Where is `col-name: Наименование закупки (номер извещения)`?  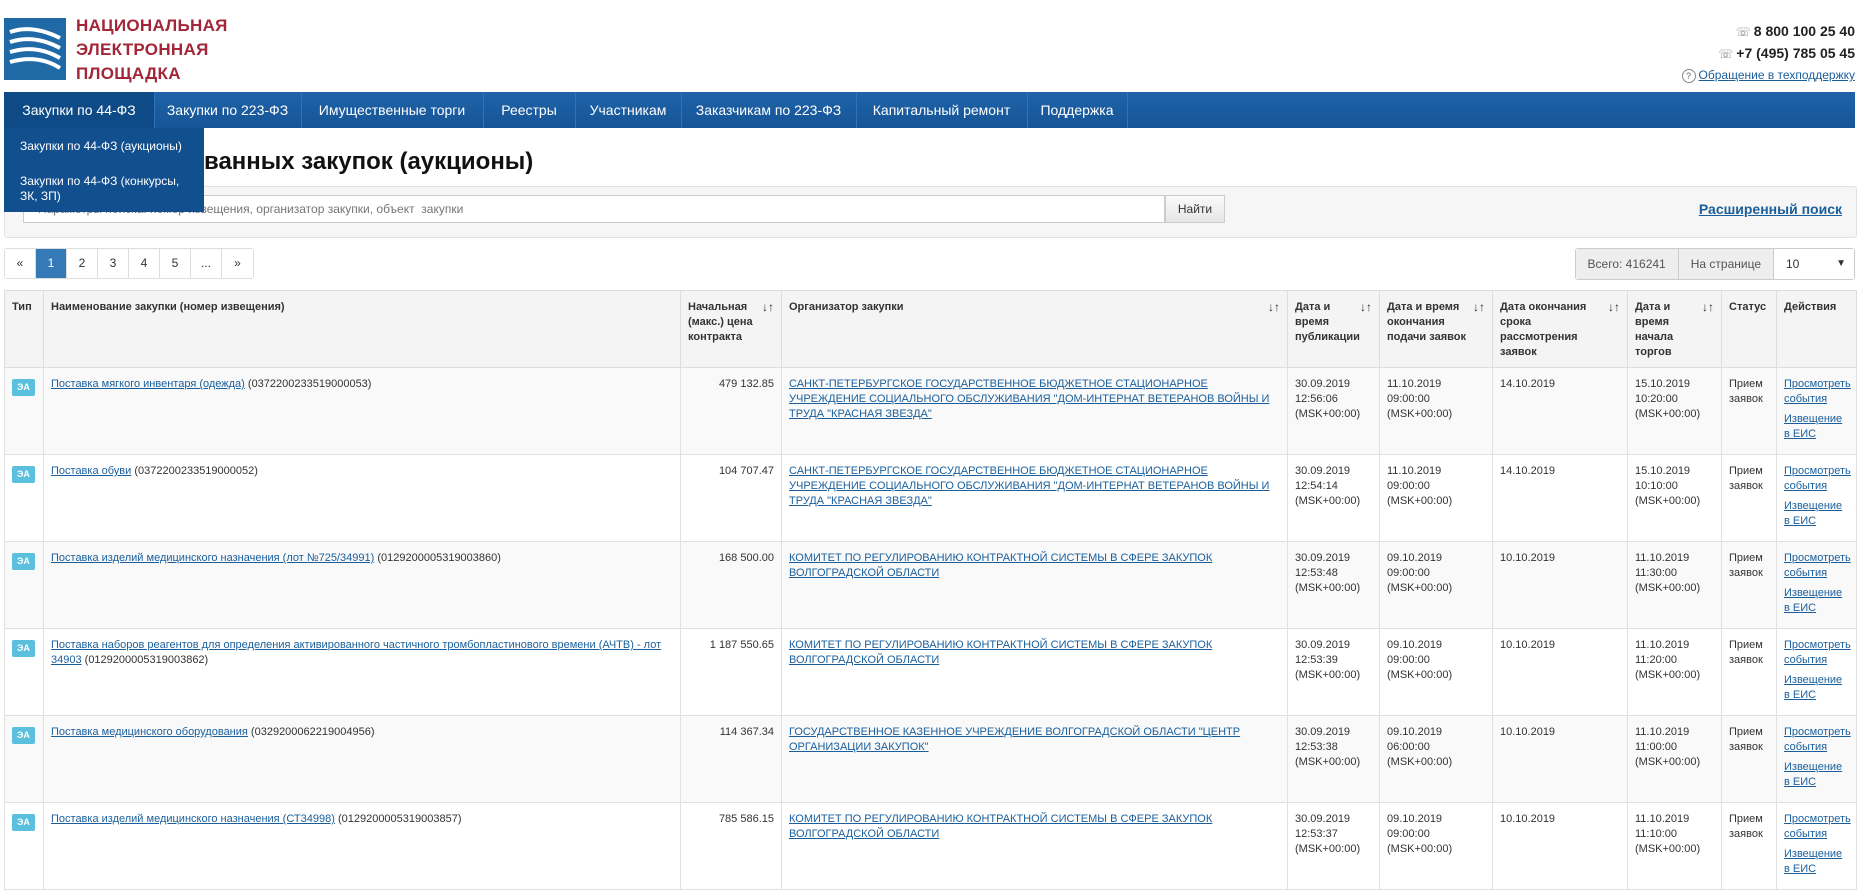
col-name: Наименование закупки (номер извещения) is located at coordinates (362, 329).